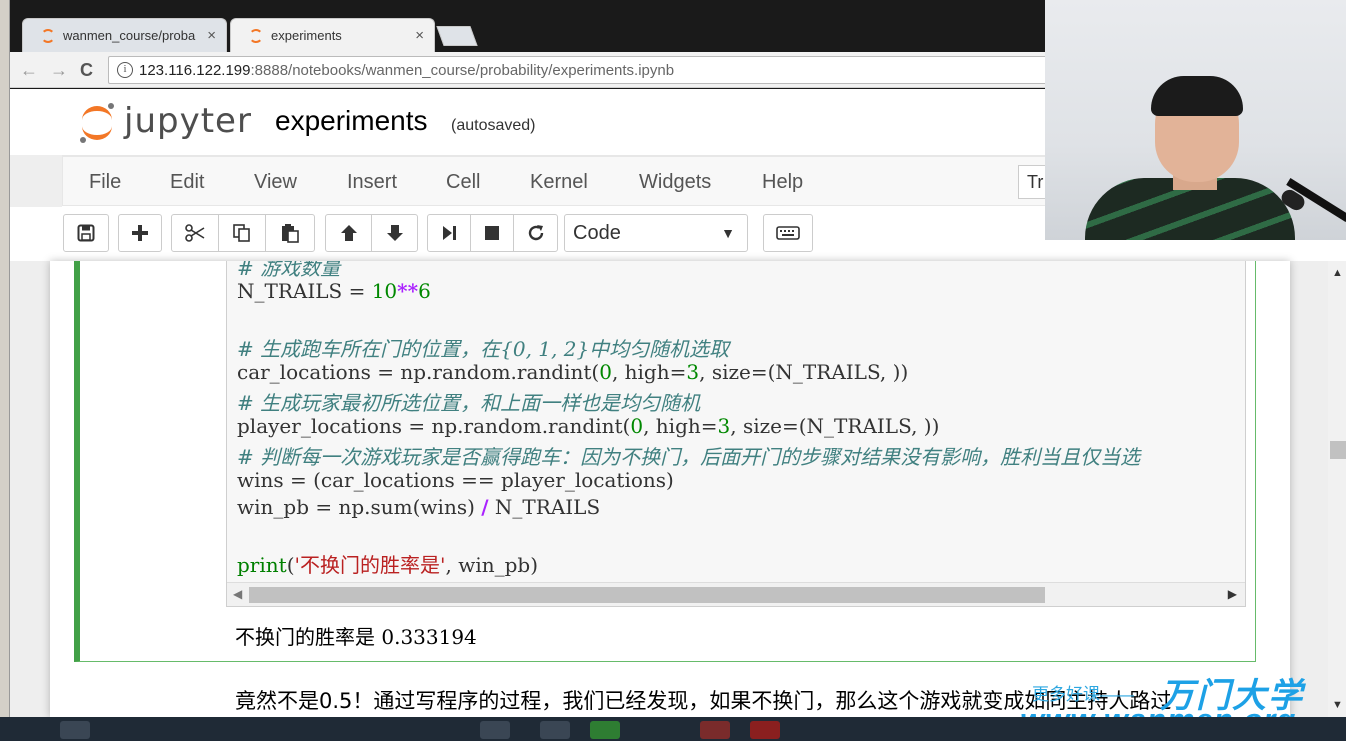 The width and height of the screenshot is (1346, 741). What do you see at coordinates (544, 507) in the screenshot?
I see `code-token: N_TRAILS` at bounding box center [544, 507].